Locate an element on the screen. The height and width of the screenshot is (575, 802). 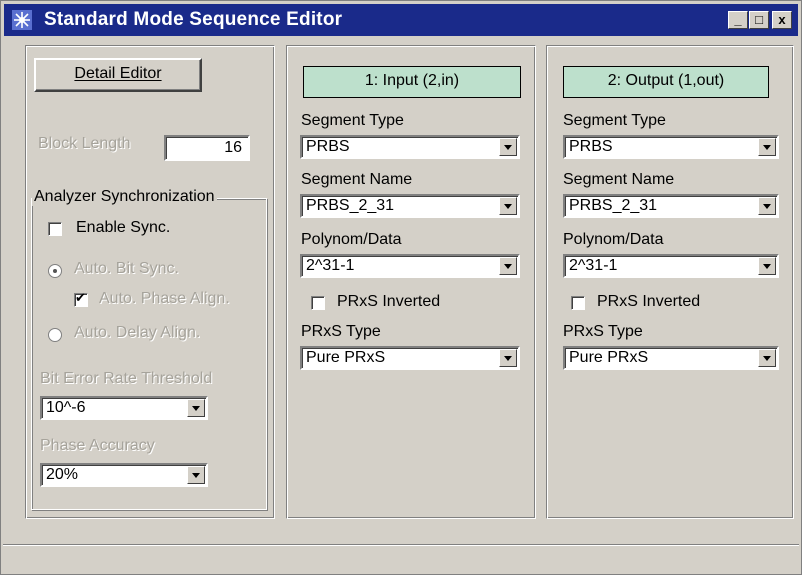
ber-threshold-label: Bit Error Rate Threshold is located at coordinates (126, 378).